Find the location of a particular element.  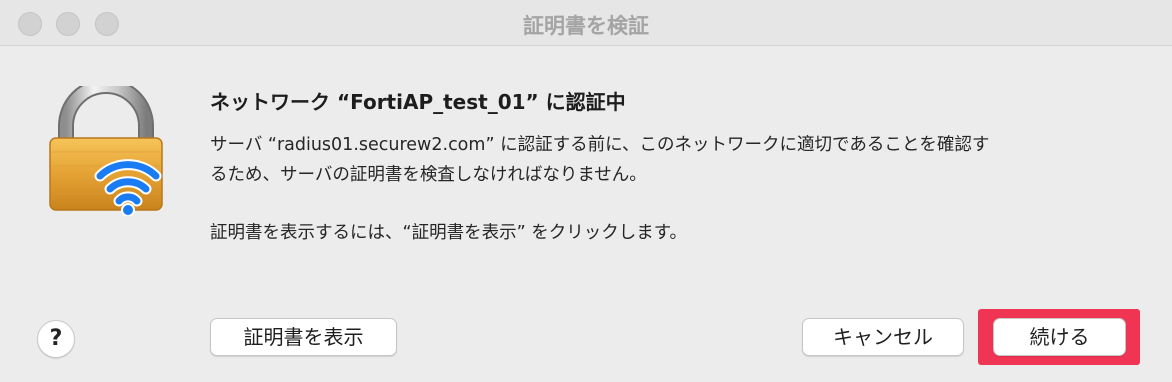

message-paragraph-2: 証明書を表示するには、“証明書を表示” をクリックします。 is located at coordinates (448, 233).